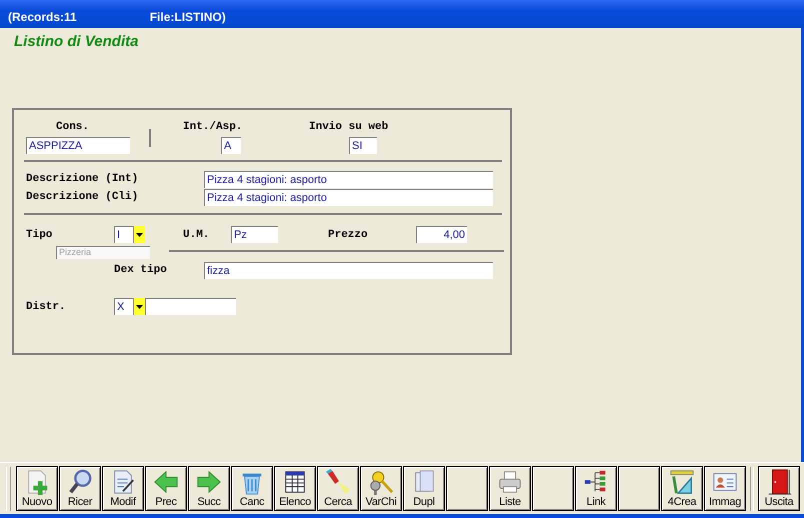 The width and height of the screenshot is (804, 518). Describe the element at coordinates (123, 488) in the screenshot. I see `toolbar-button: Modif` at that location.